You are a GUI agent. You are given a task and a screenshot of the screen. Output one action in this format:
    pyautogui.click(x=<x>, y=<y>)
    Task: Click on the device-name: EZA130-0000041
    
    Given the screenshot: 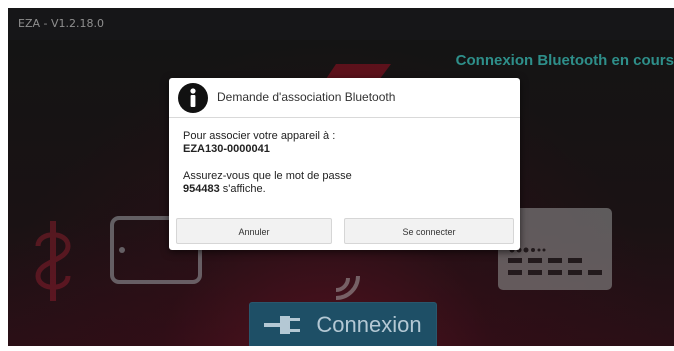 What is the action you would take?
    pyautogui.click(x=226, y=149)
    